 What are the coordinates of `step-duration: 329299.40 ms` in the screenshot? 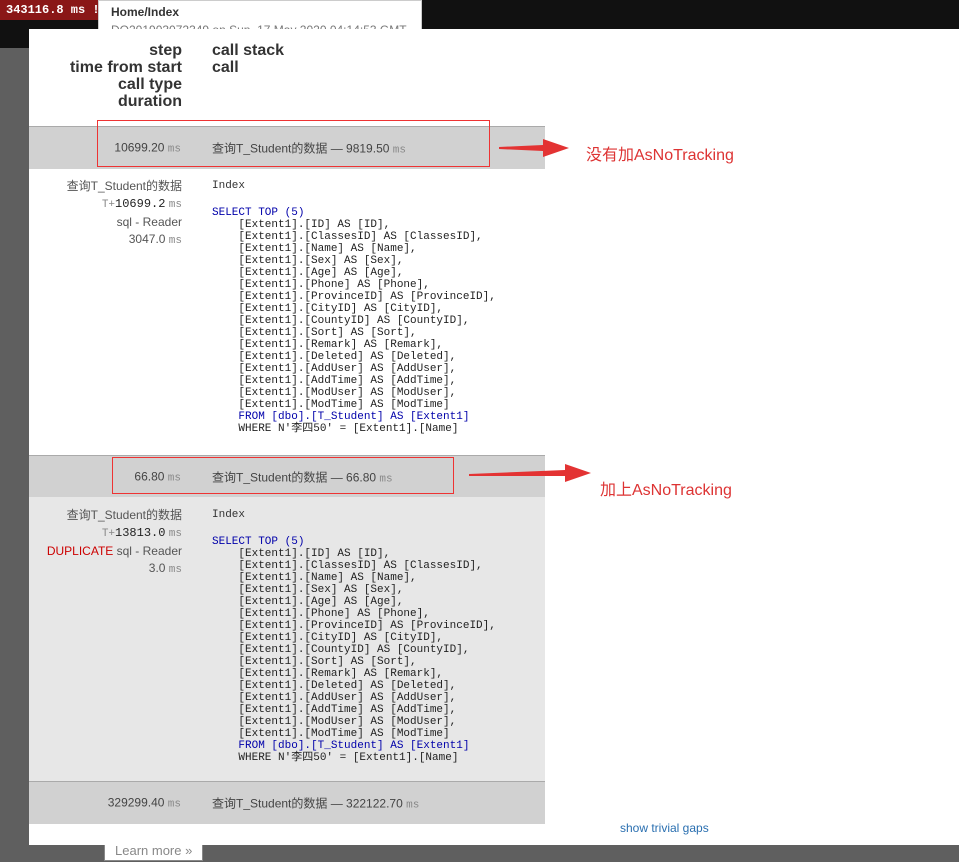 It's located at (144, 803).